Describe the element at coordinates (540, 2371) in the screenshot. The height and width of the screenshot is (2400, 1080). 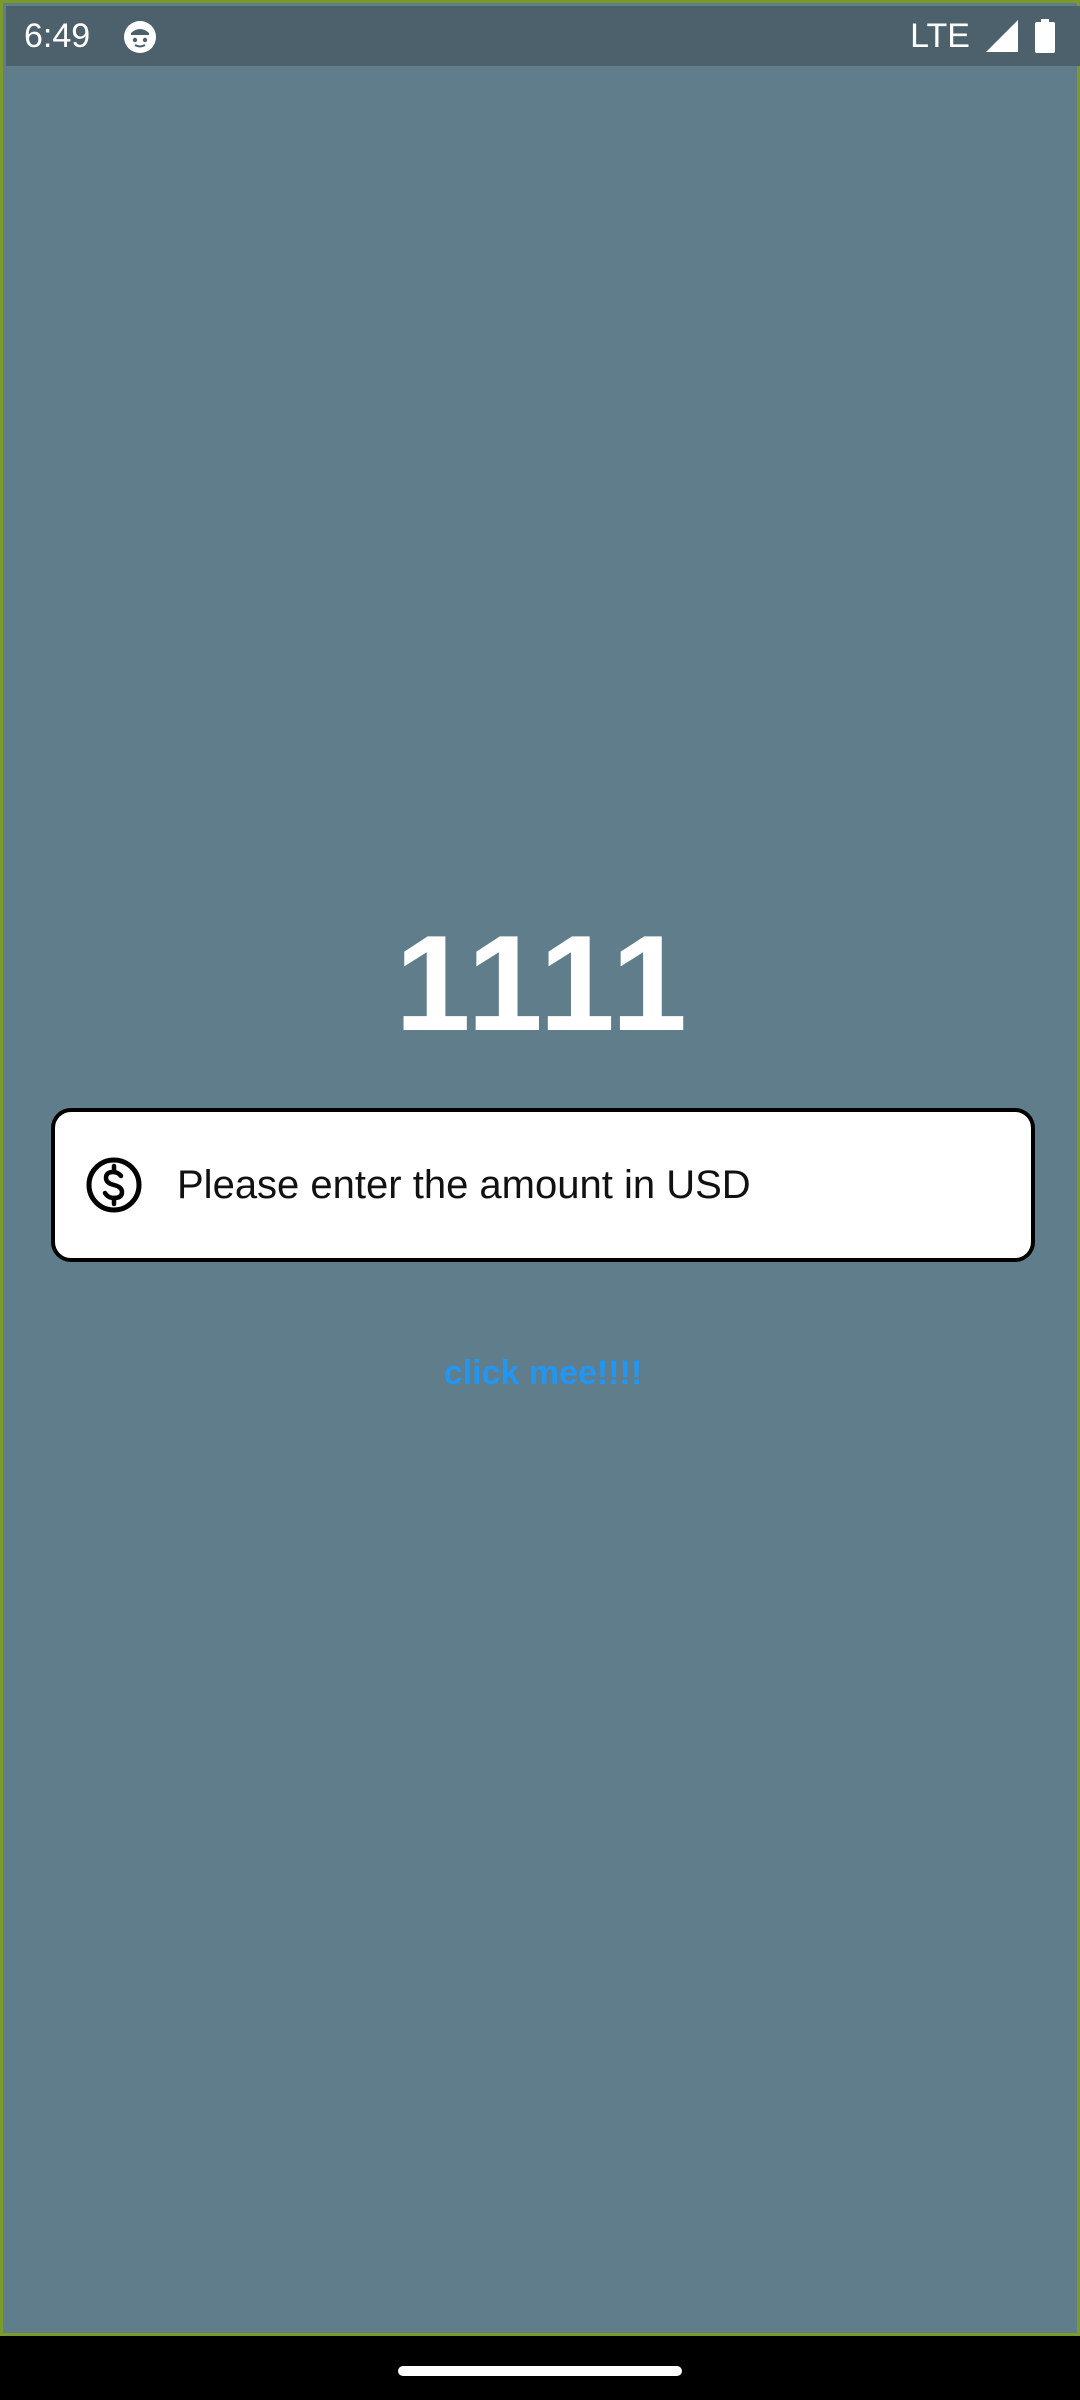
I see `home-gesture-handle` at that location.